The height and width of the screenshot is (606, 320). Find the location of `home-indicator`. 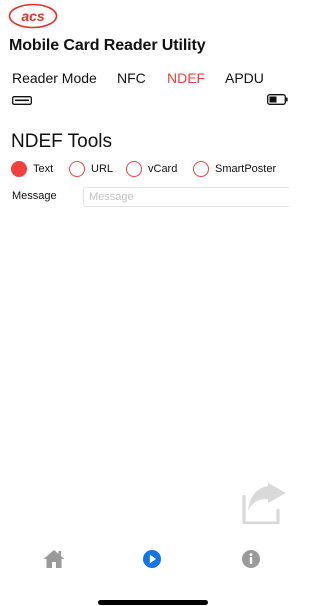

home-indicator is located at coordinates (153, 602).